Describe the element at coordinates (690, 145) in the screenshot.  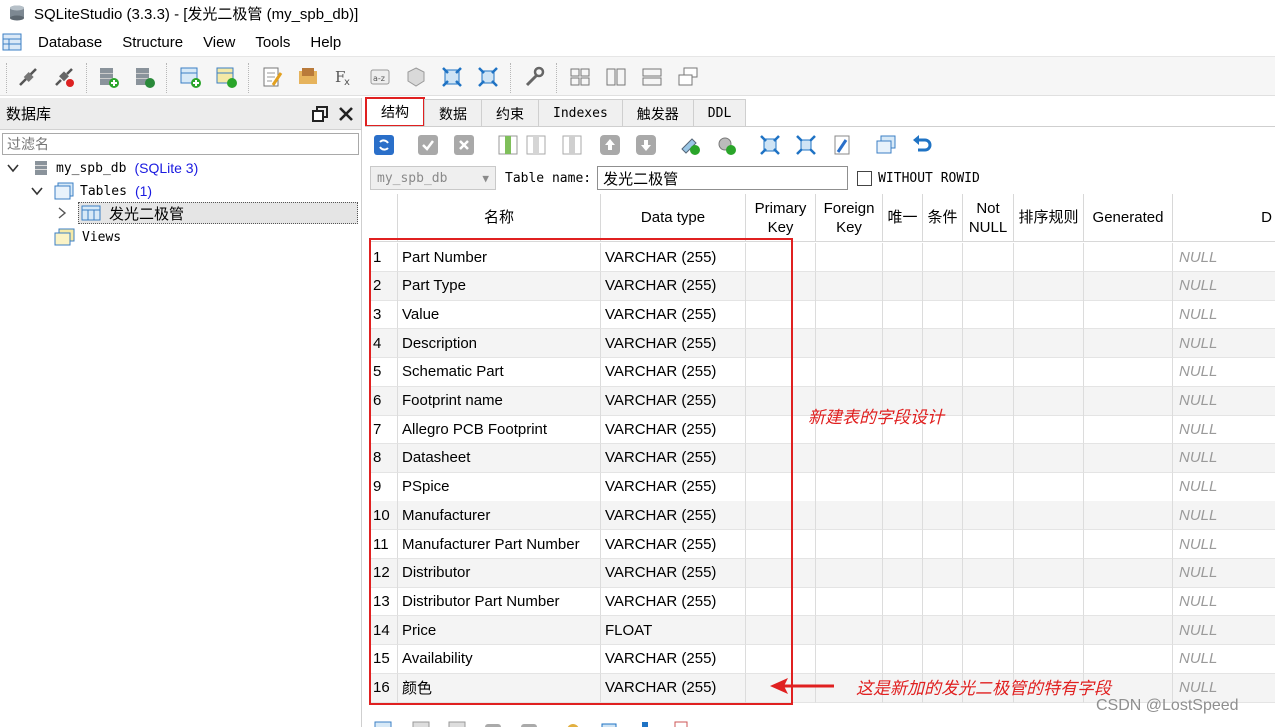
I see `add-table-constraint-icon` at that location.